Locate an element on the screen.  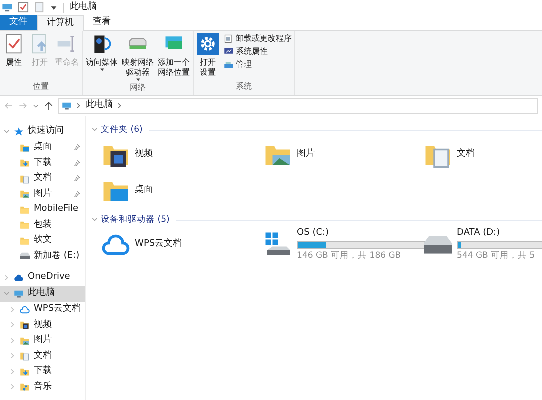
ribbon-tab: 计算机 is located at coordinates (60, 23).